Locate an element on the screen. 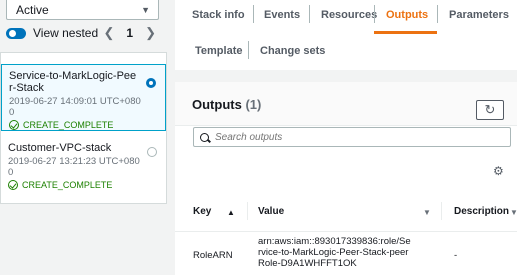  stack-date: 2019-06-27 14:09:01 UTC+0800 is located at coordinates (75, 107).